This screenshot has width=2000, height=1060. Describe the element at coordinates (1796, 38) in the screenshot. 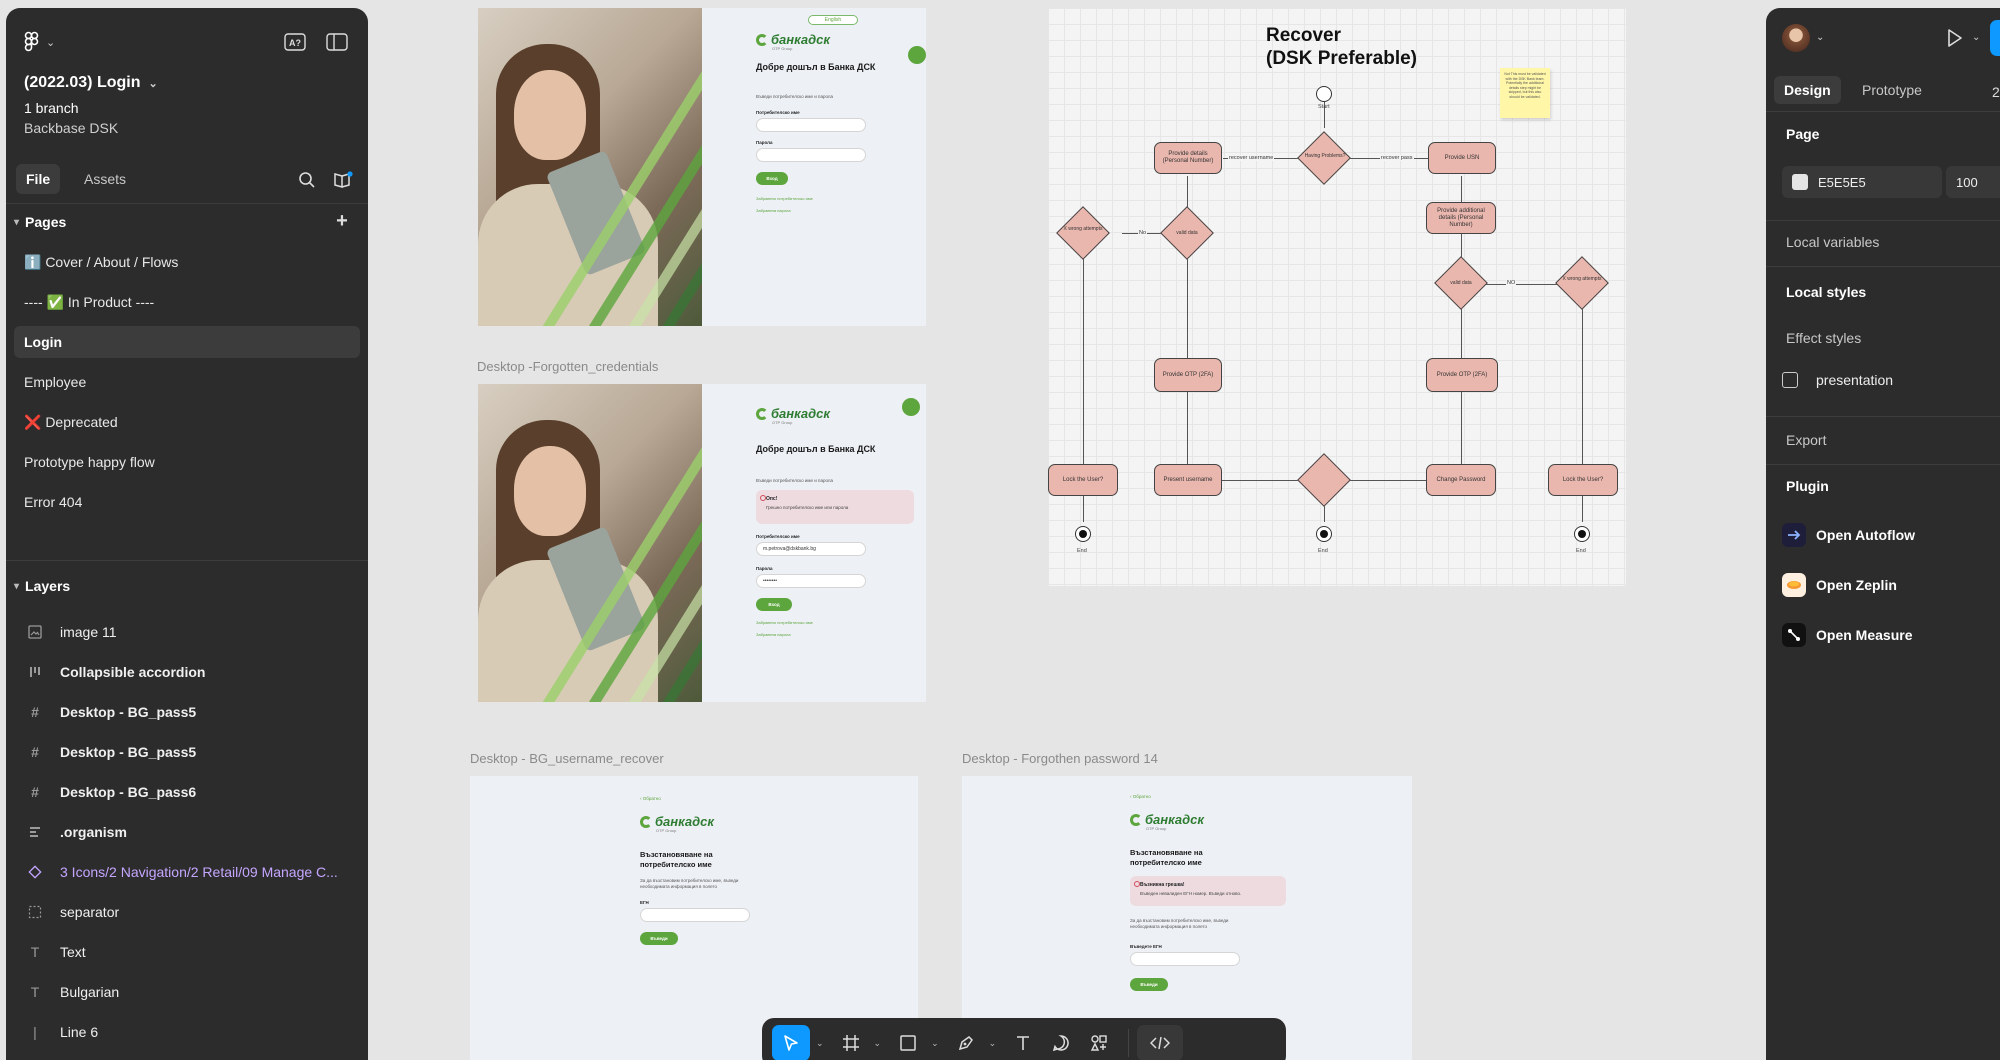

I see `avatar` at that location.